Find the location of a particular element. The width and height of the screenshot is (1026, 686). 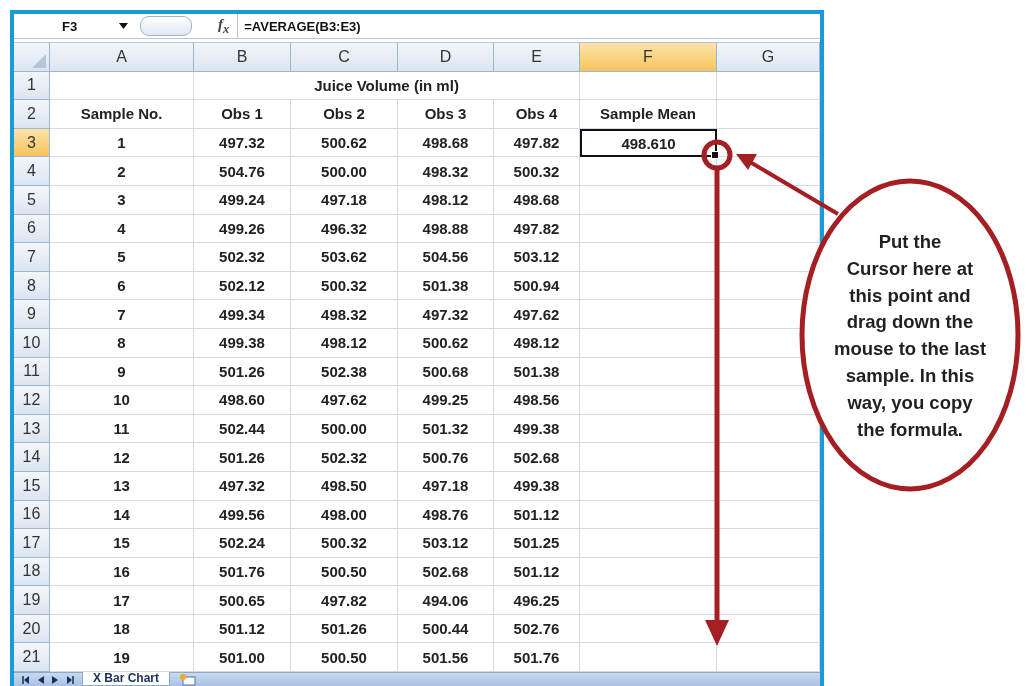

row-header: 16 is located at coordinates (32, 515).